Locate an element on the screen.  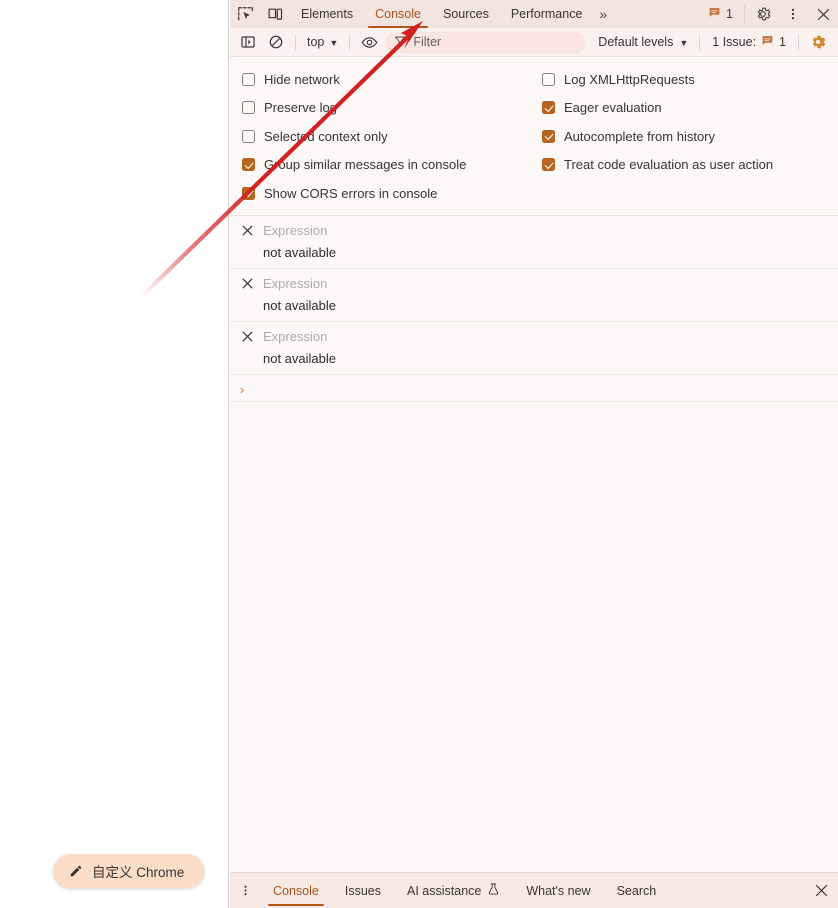
tabbar-divider is located at coordinates (744, 14).